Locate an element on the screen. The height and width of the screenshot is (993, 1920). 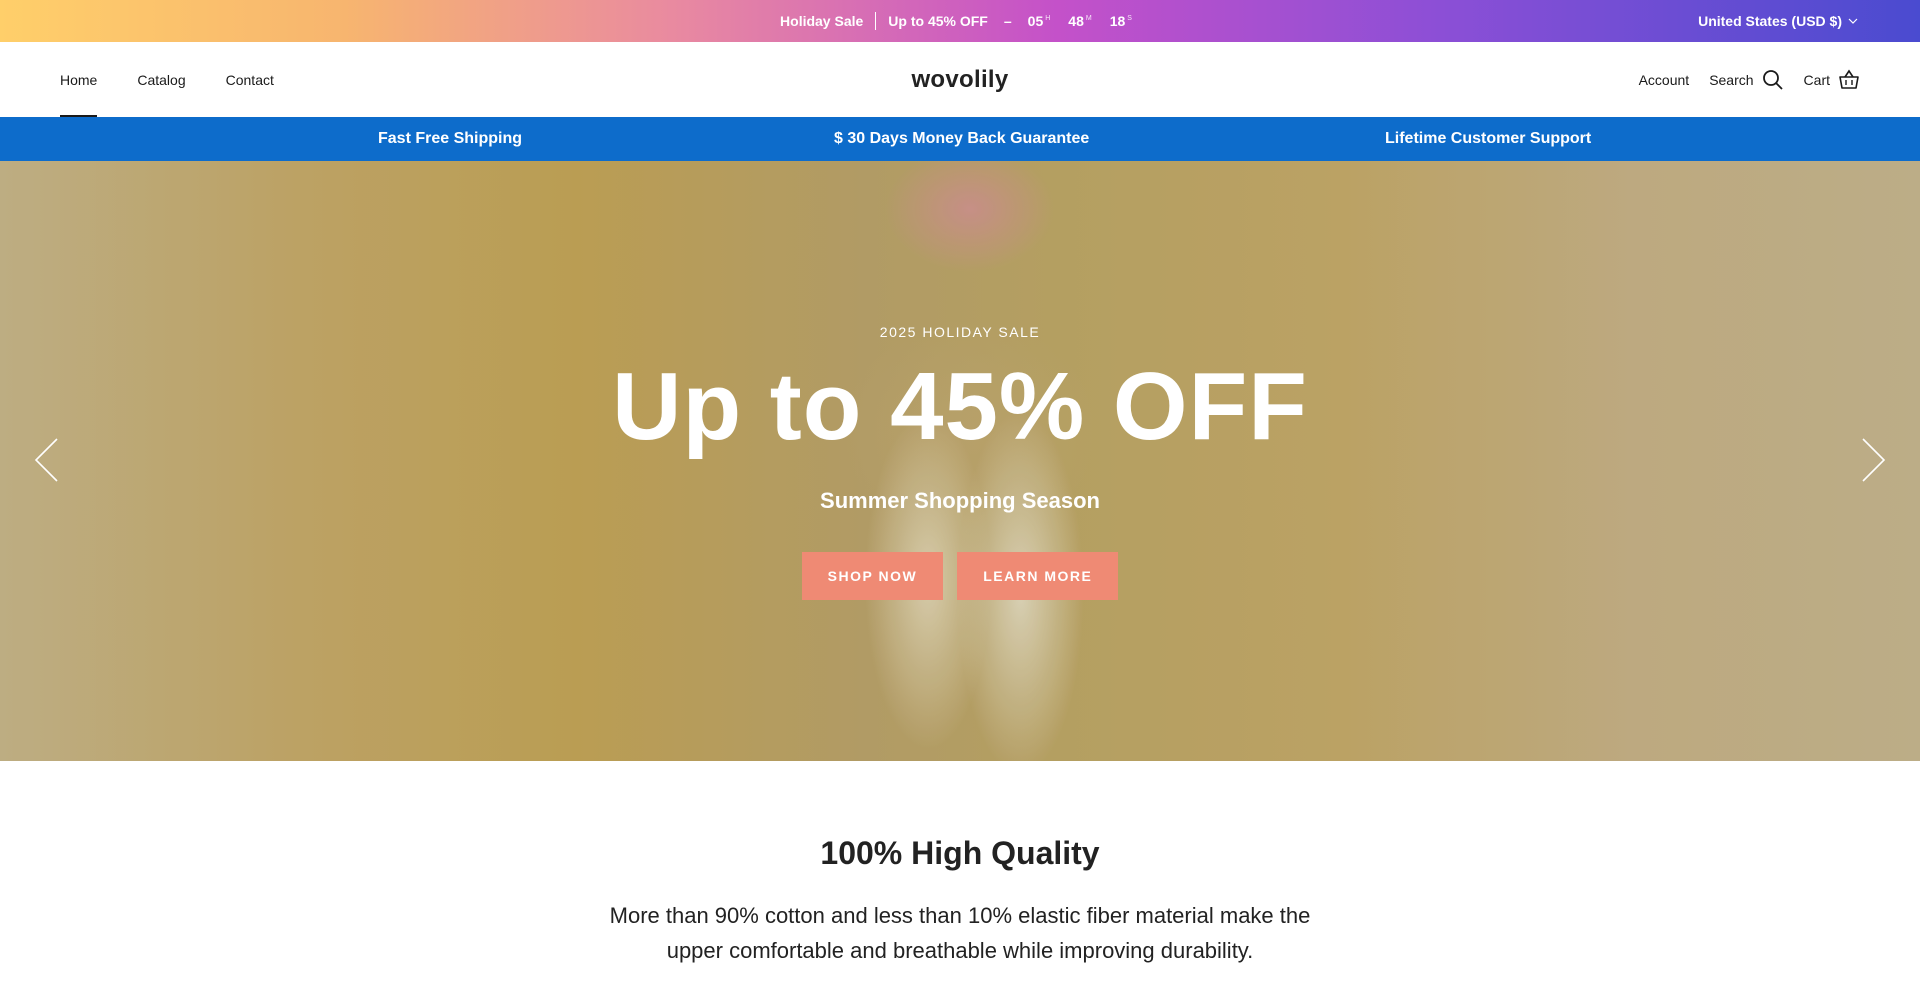
account-link: Account is located at coordinates (1664, 80).